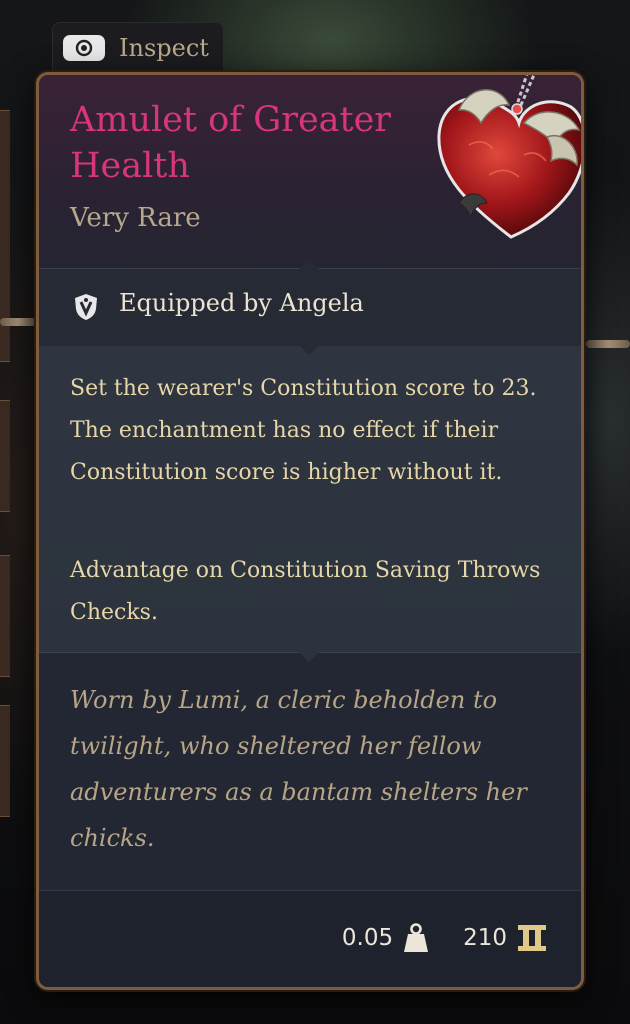 The height and width of the screenshot is (1024, 630). I want to click on item-stats: 0.05 210, so click(444, 938).